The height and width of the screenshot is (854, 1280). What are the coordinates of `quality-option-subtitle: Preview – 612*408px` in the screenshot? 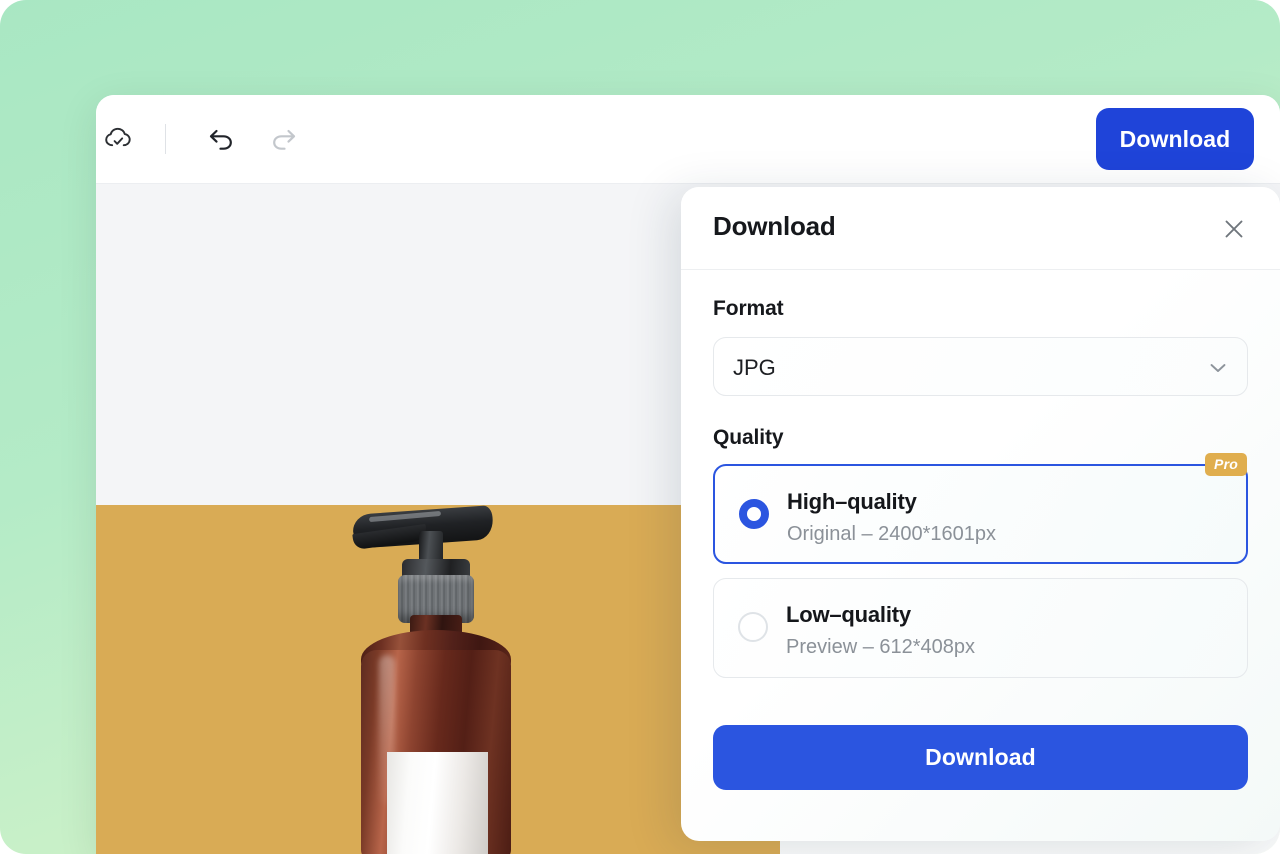 It's located at (881, 647).